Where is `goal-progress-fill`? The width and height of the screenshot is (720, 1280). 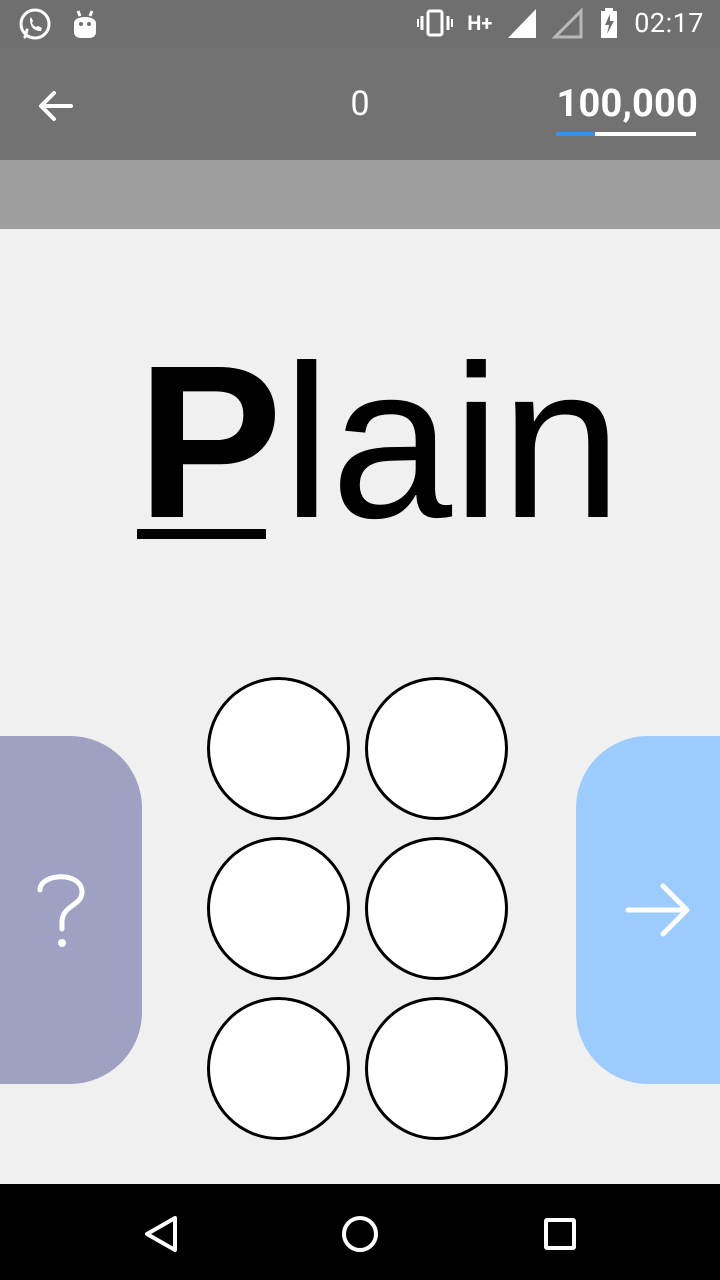 goal-progress-fill is located at coordinates (576, 134).